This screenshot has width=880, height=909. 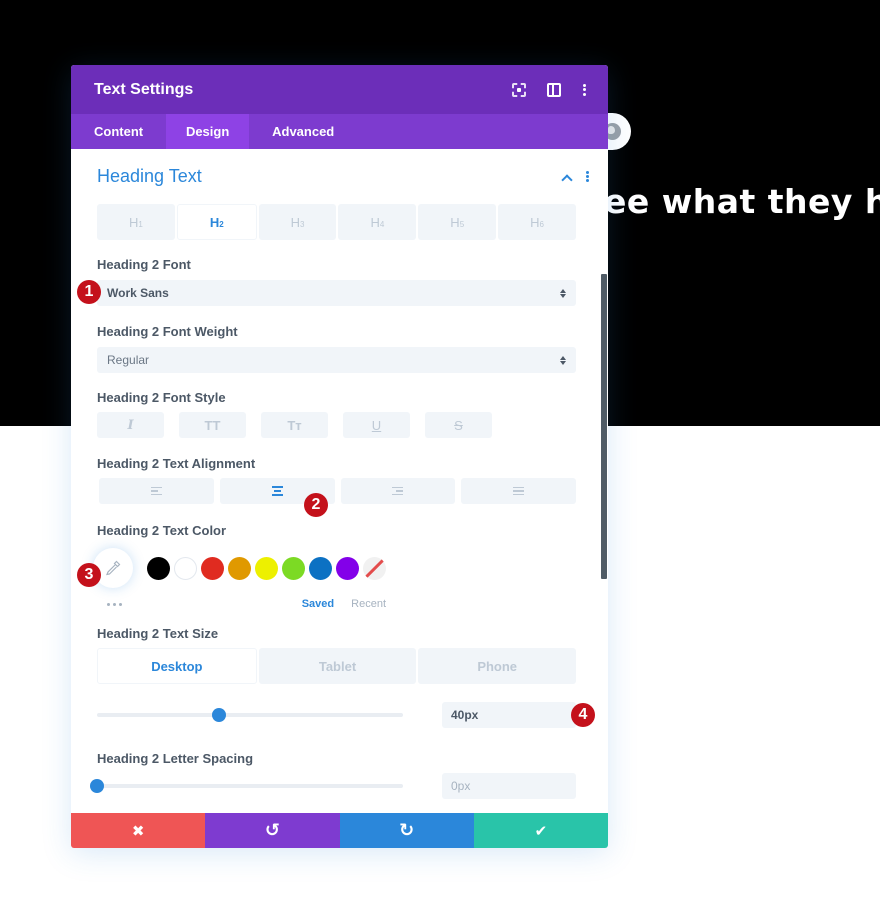 I want to click on color-swatches, so click(x=334, y=568).